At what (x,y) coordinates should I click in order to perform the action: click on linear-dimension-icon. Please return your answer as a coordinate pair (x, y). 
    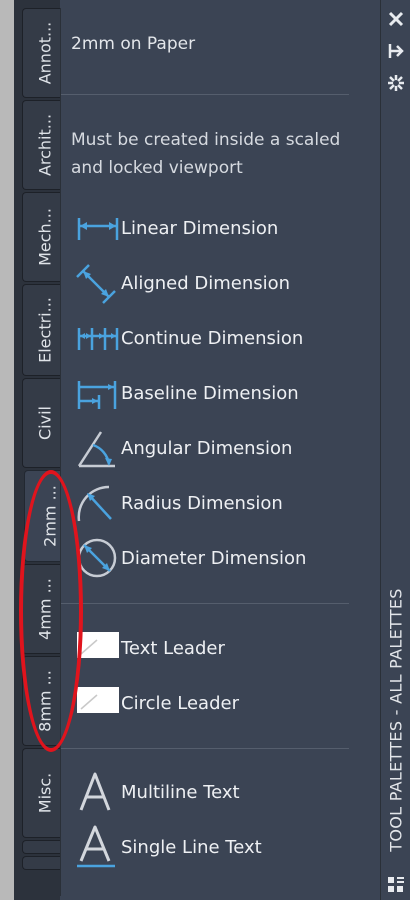
    Looking at the image, I should click on (98, 228).